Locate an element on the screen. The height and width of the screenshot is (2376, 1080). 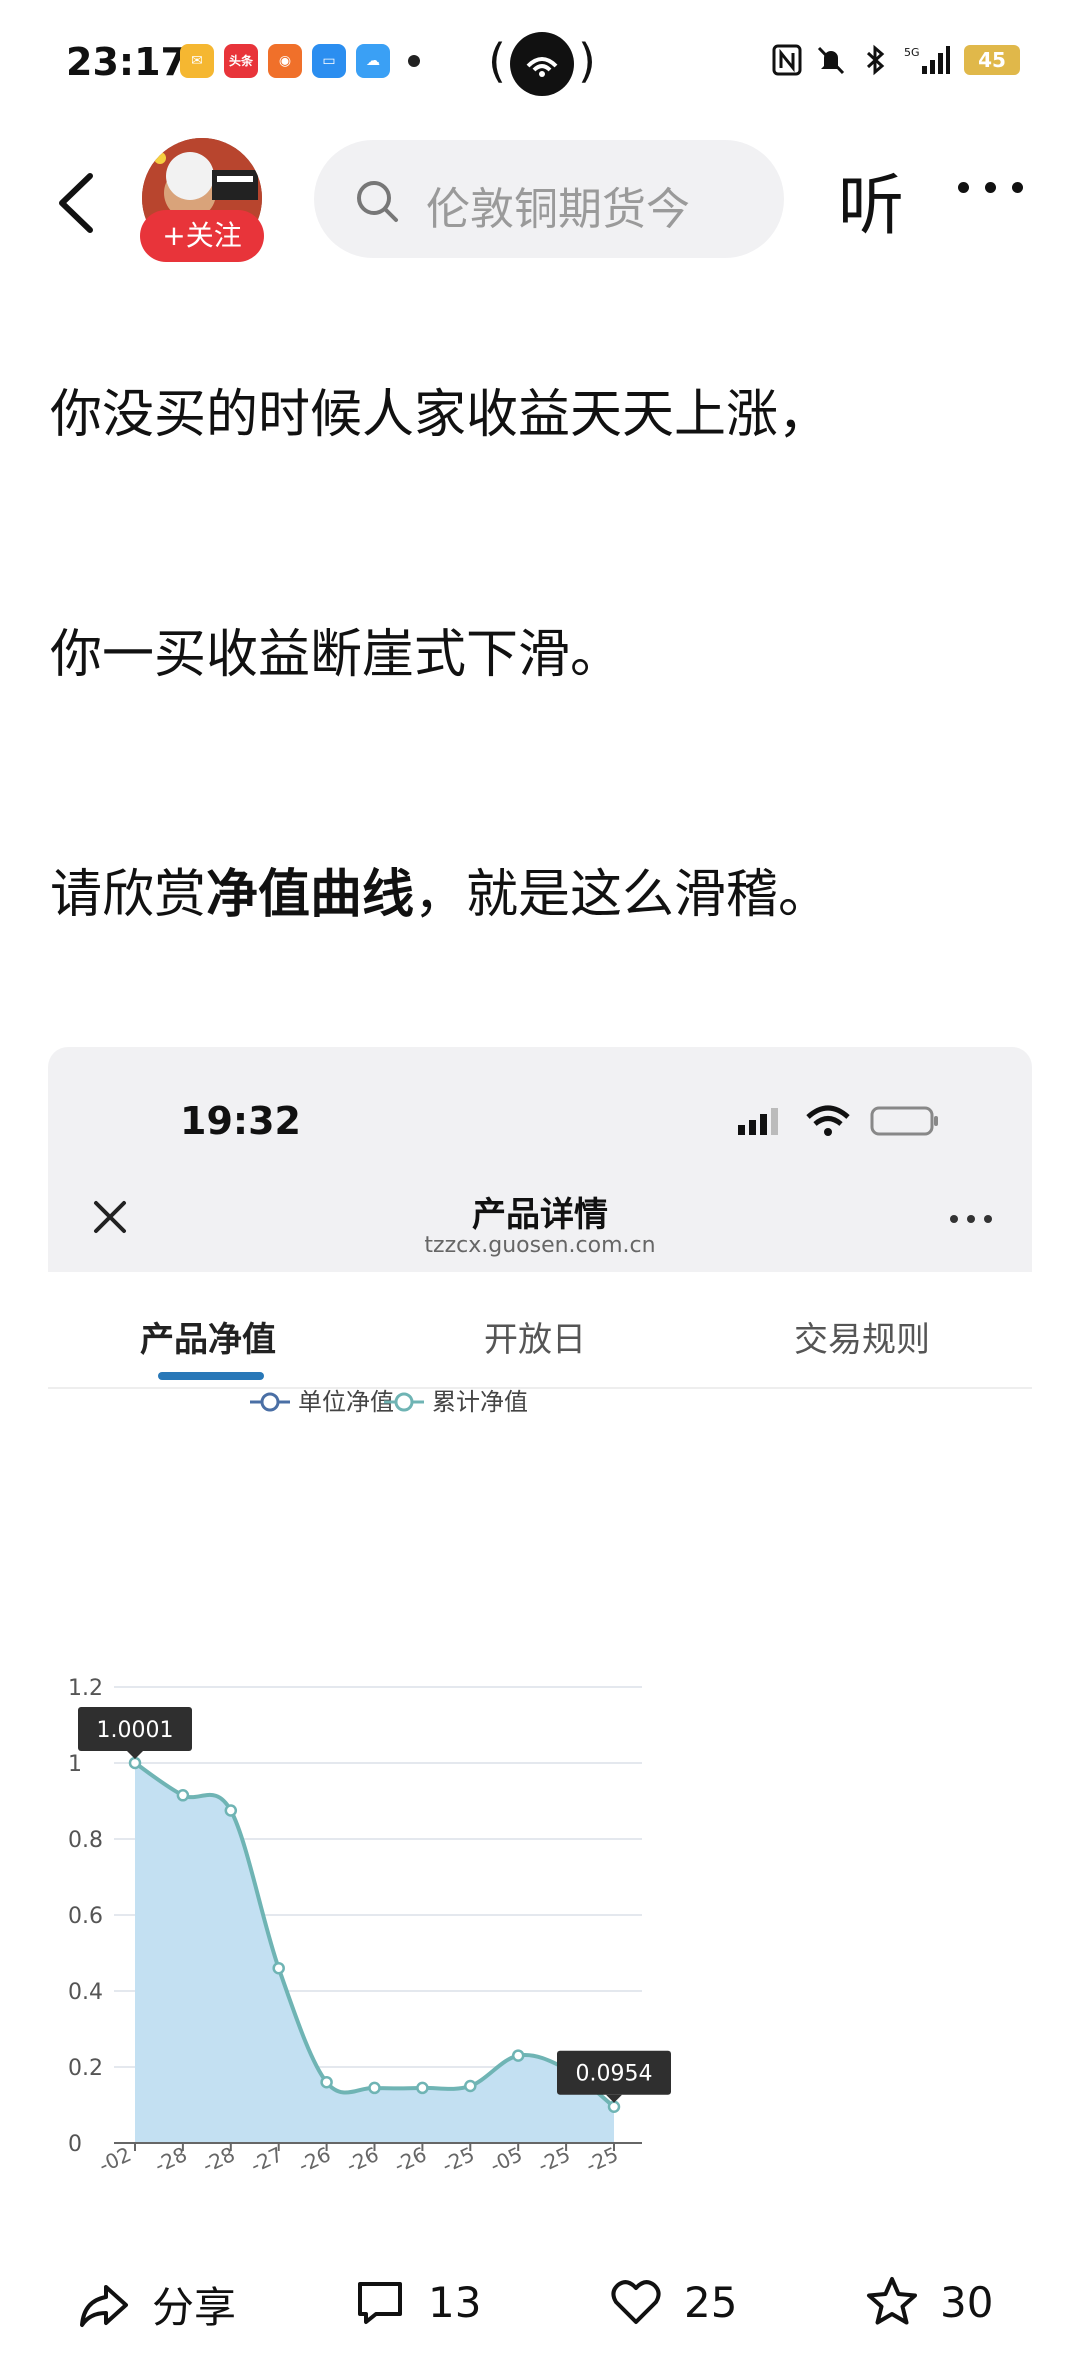
embedded-tabs: 产品净值 开放日 交易规则 is located at coordinates (540, 1330).